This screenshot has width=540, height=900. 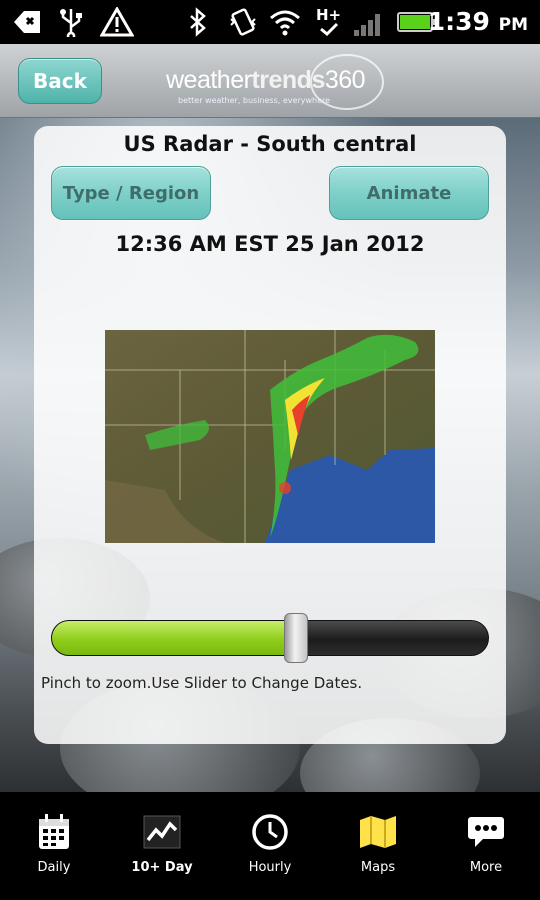 What do you see at coordinates (486, 832) in the screenshot?
I see `chat-more-icon` at bounding box center [486, 832].